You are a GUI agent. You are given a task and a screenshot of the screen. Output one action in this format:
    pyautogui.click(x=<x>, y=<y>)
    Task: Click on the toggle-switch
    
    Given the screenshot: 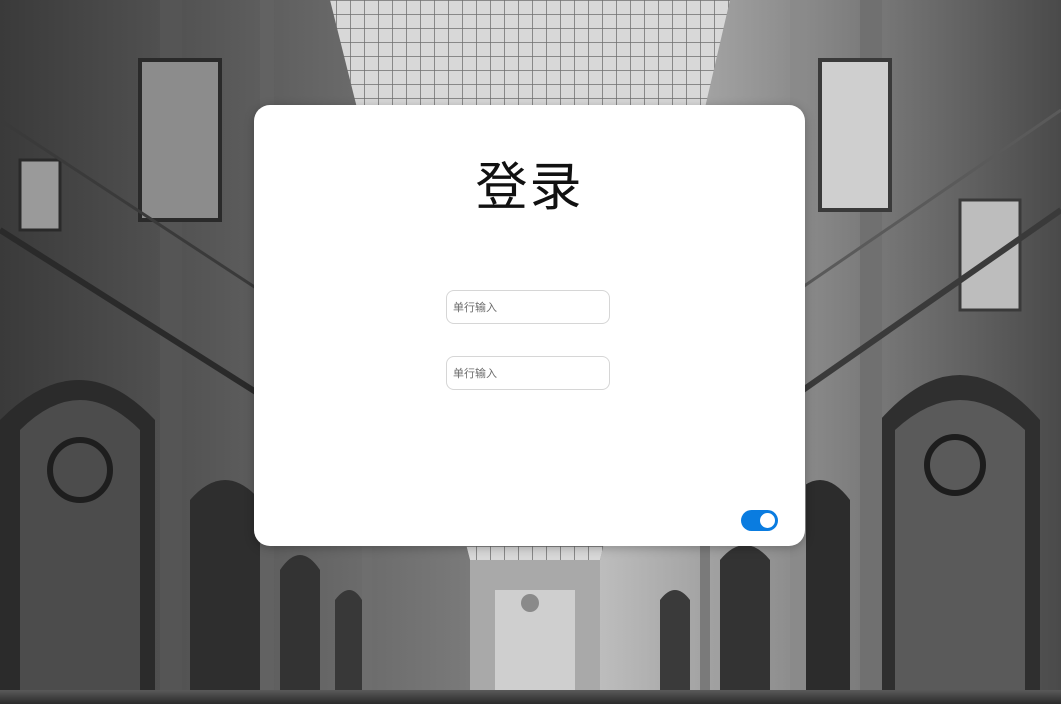 What is the action you would take?
    pyautogui.click(x=759, y=520)
    